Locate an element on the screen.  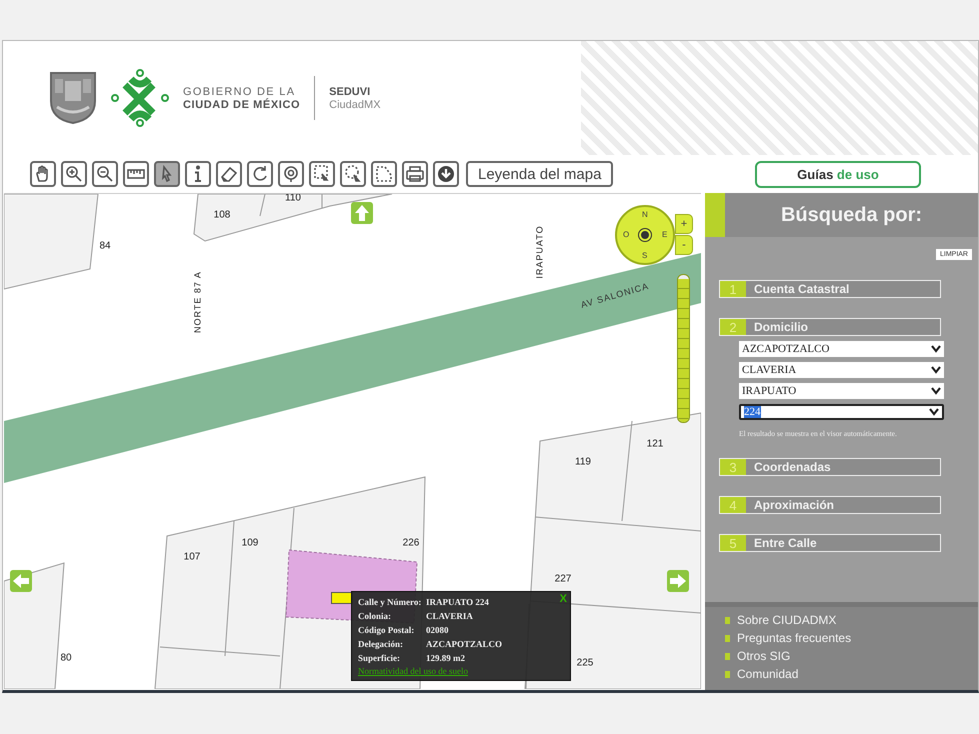
field-label: Calle y Número: is located at coordinates (390, 602).